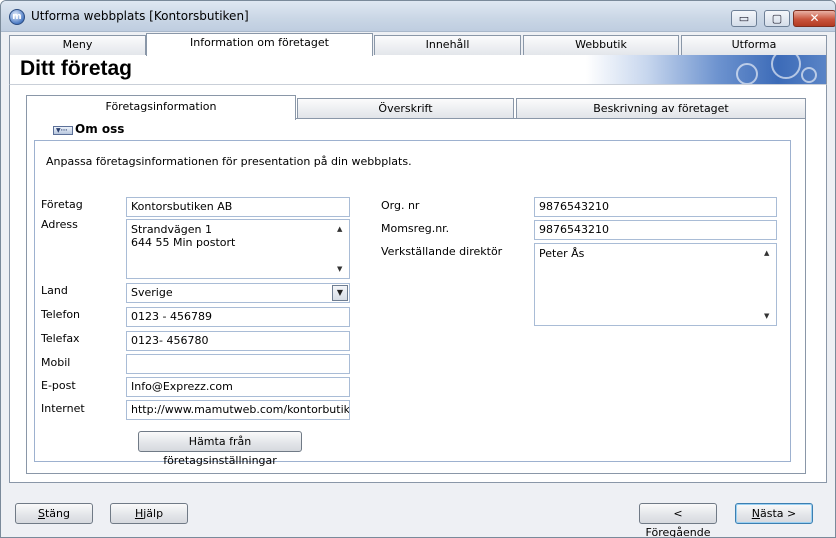 The image size is (836, 538). Describe the element at coordinates (259, 44) in the screenshot. I see `tab-information-om-foretaget: Information om företaget` at that location.